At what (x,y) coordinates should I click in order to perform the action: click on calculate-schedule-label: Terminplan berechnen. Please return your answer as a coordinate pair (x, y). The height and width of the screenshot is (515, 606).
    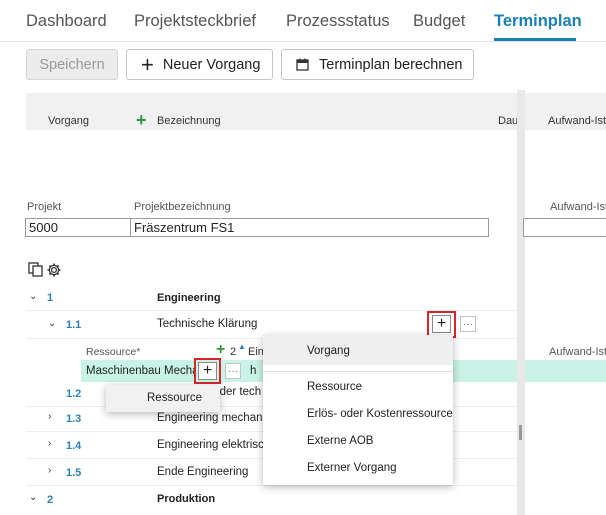
    Looking at the image, I should click on (391, 64).